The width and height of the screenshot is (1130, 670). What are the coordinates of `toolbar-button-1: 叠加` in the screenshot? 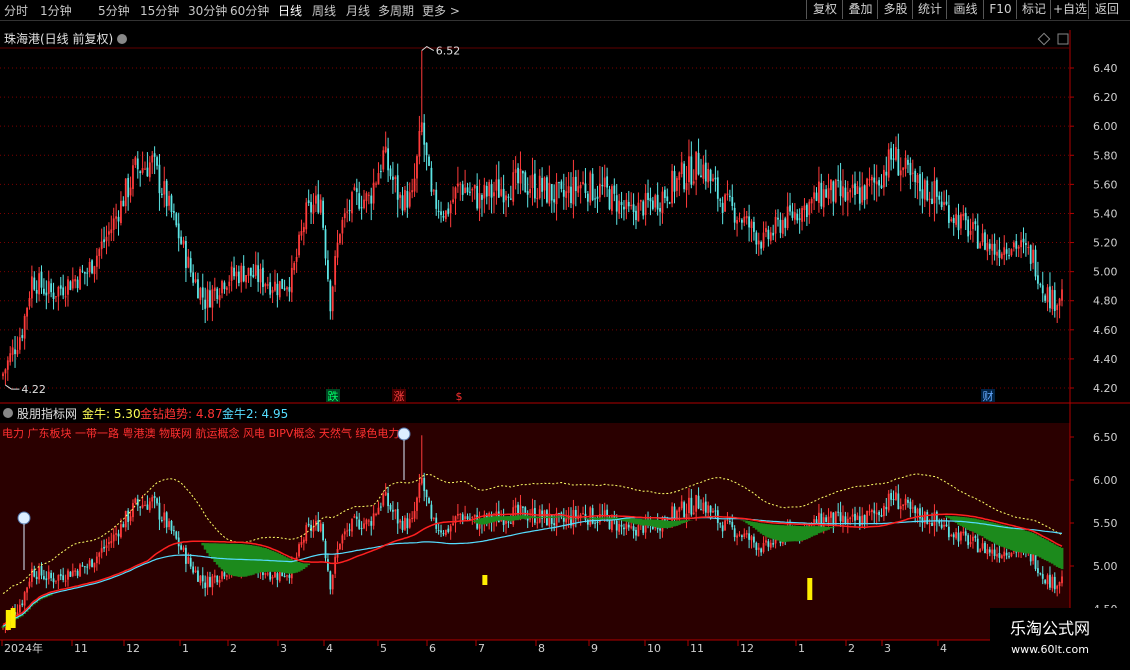 It's located at (860, 9).